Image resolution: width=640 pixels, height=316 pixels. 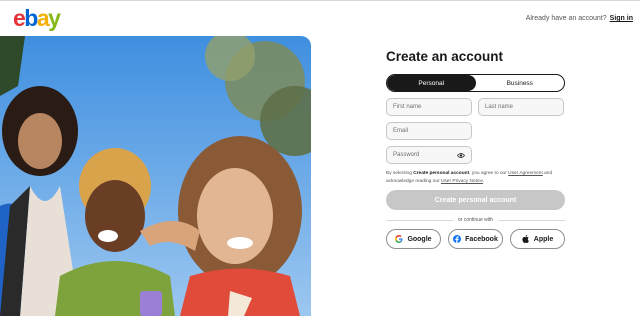 I want to click on signin-prompt: Already have an account? Sign in, so click(x=579, y=18).